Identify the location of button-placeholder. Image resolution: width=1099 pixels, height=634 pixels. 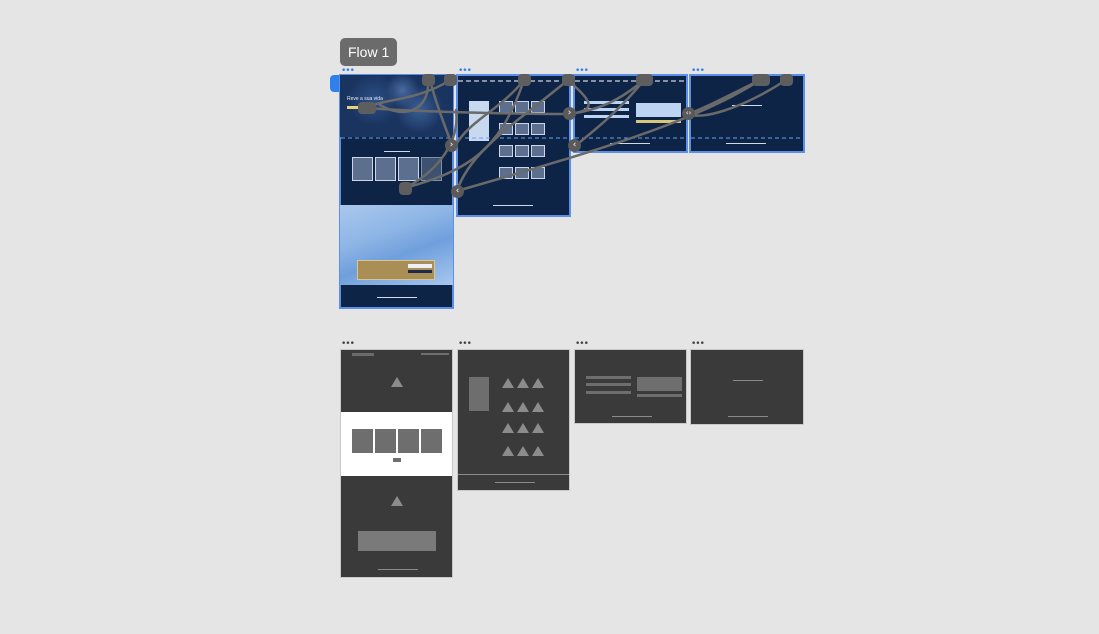
(397, 460).